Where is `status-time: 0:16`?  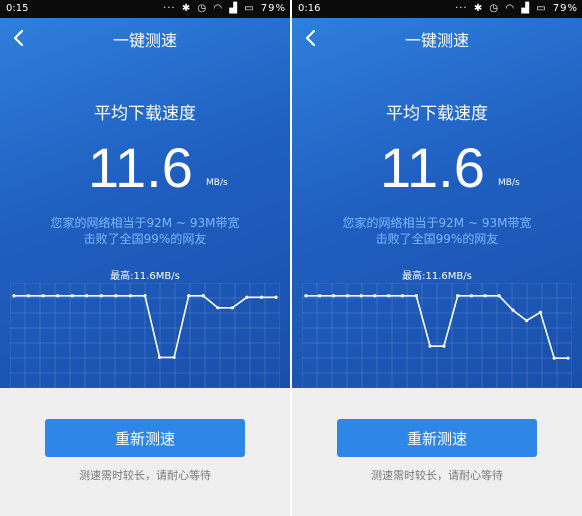
status-time: 0:16 is located at coordinates (309, 8).